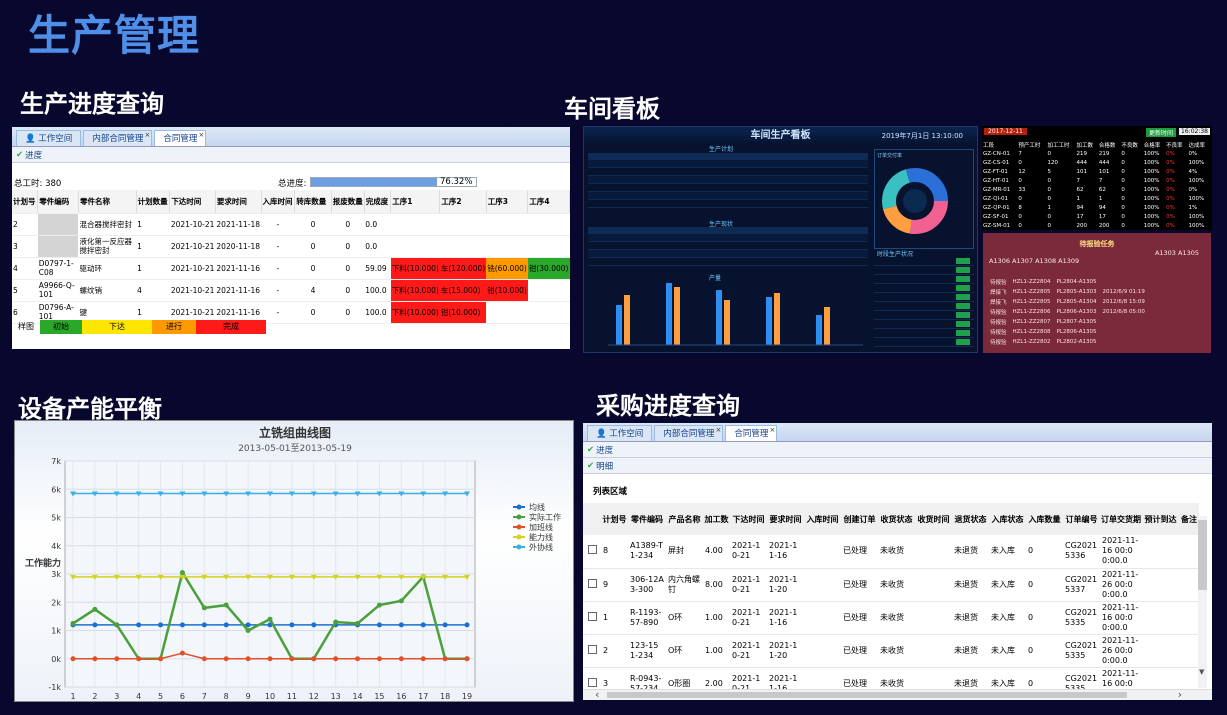 This screenshot has width=1227, height=715. I want to click on scroll-left-icon: ‹, so click(597, 694).